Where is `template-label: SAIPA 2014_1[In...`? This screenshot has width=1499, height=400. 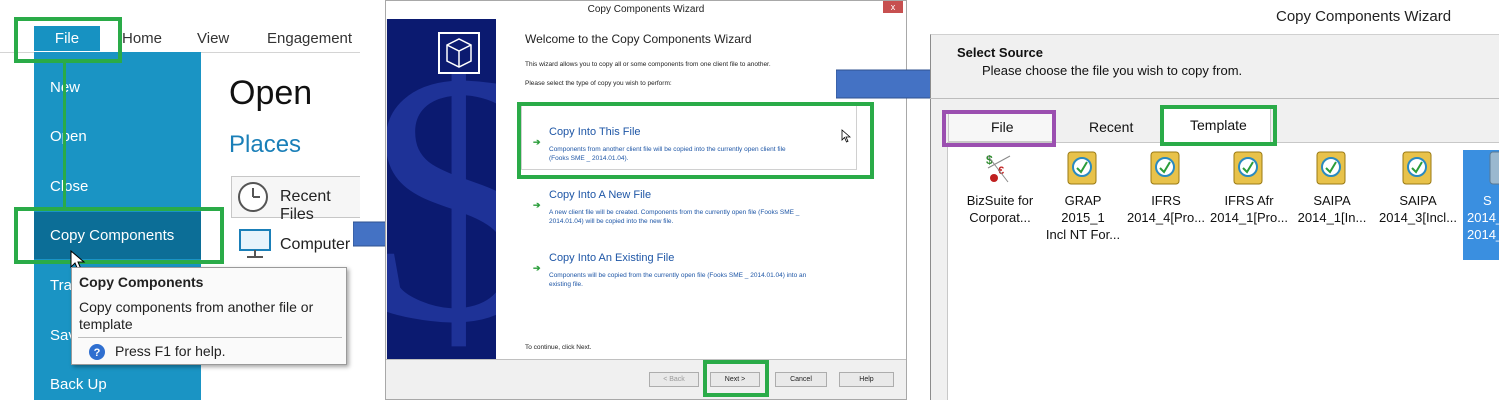
template-label: SAIPA 2014_1[In... is located at coordinates (1332, 209).